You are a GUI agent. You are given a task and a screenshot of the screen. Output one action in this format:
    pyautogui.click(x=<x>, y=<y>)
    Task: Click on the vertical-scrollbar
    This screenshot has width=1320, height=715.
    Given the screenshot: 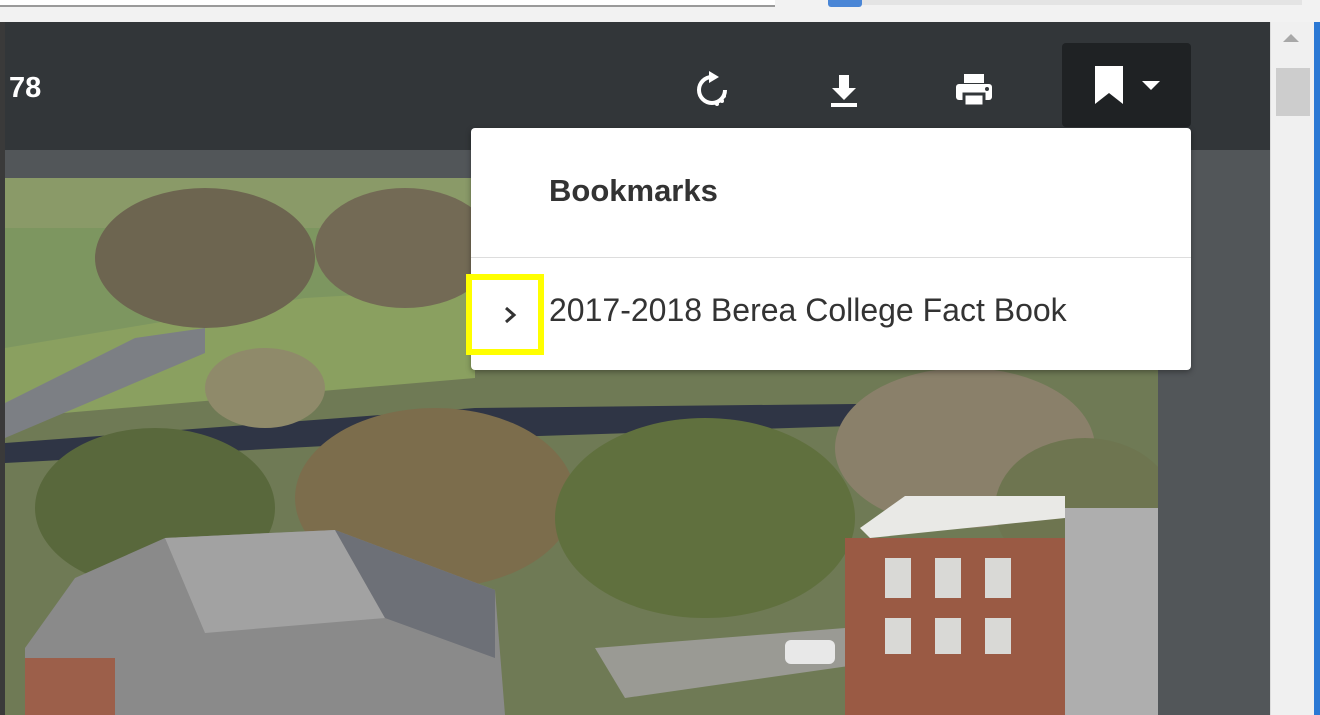 What is the action you would take?
    pyautogui.click(x=1295, y=368)
    